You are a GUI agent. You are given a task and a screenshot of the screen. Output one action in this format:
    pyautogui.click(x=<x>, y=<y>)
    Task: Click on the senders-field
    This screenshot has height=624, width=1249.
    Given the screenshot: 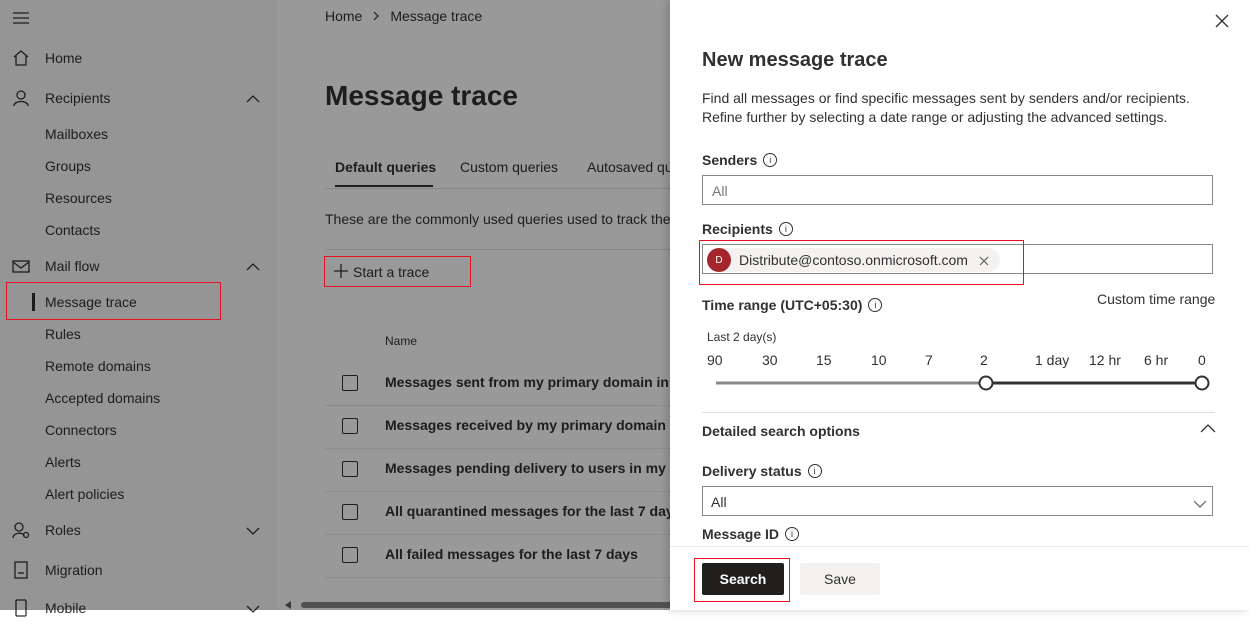 What is the action you would take?
    pyautogui.click(x=957, y=190)
    